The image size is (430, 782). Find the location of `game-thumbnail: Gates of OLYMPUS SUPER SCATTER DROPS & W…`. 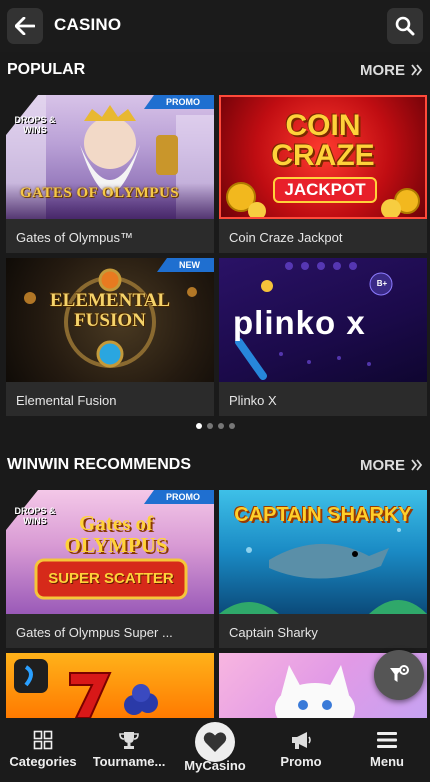

game-thumbnail: Gates of OLYMPUS SUPER SCATTER DROPS & W… is located at coordinates (110, 552).